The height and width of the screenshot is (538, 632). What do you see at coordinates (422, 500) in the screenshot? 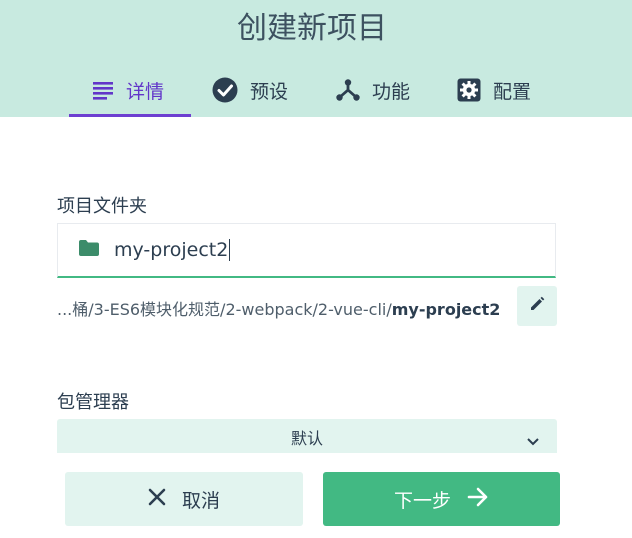
I see `next-label: 下一步` at bounding box center [422, 500].